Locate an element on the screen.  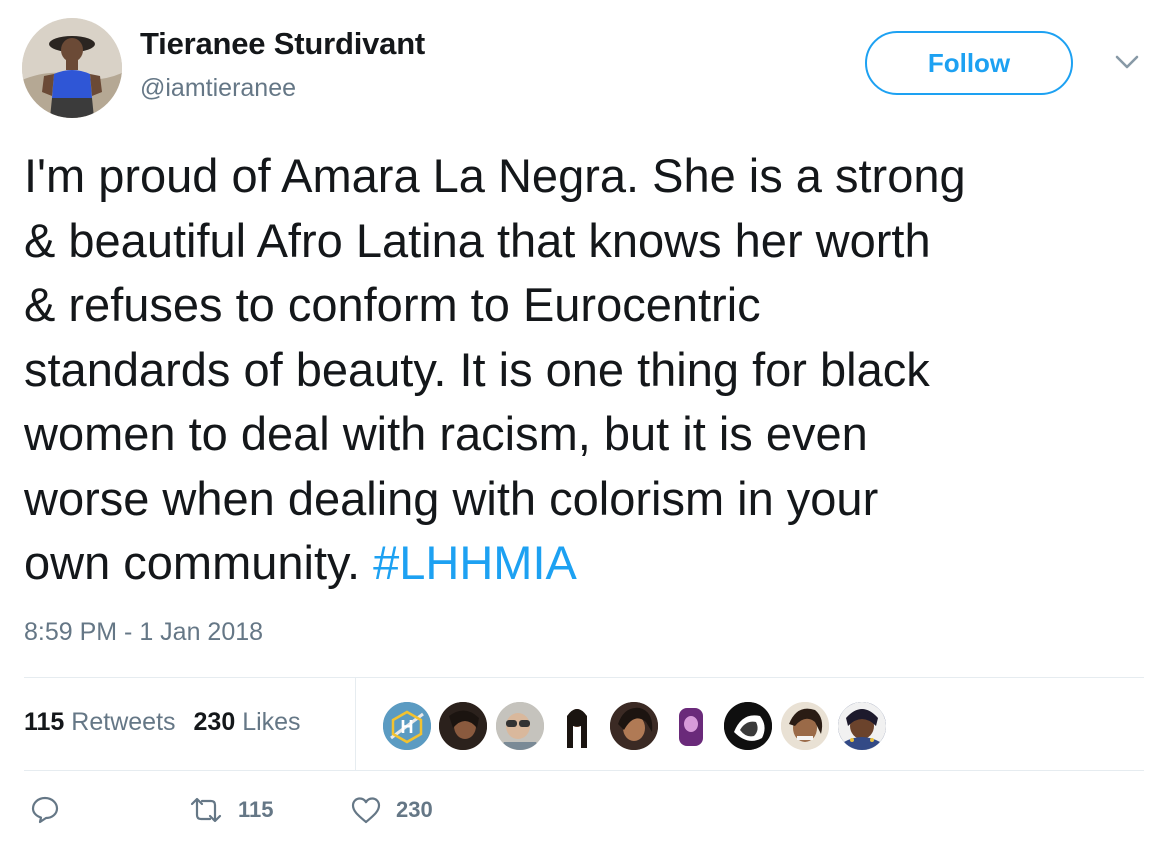
tweet-line: own community. is located at coordinates (192, 562).